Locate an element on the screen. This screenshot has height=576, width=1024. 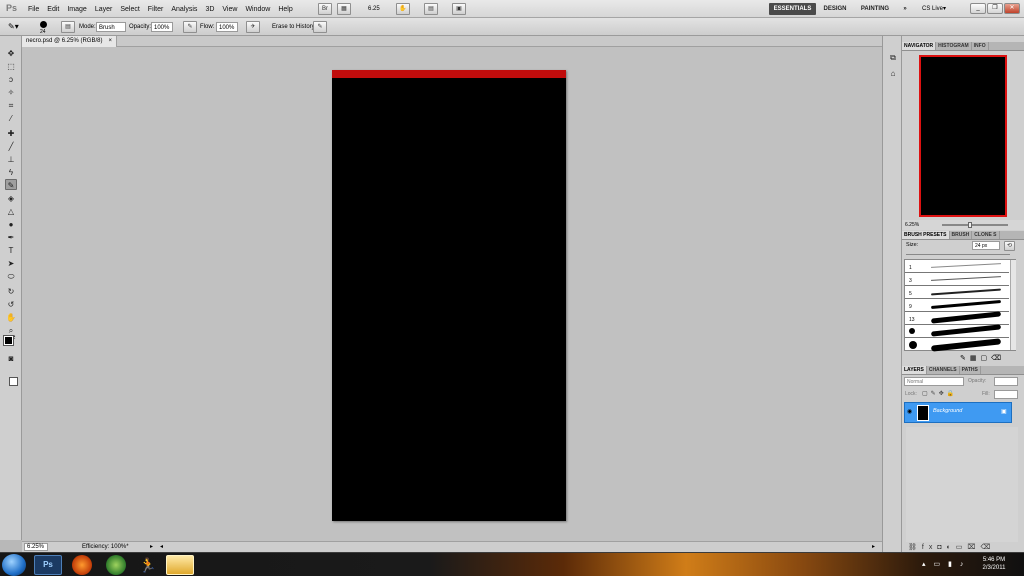
path-selection-tool-icon: ➤ is located at coordinates (11, 263).